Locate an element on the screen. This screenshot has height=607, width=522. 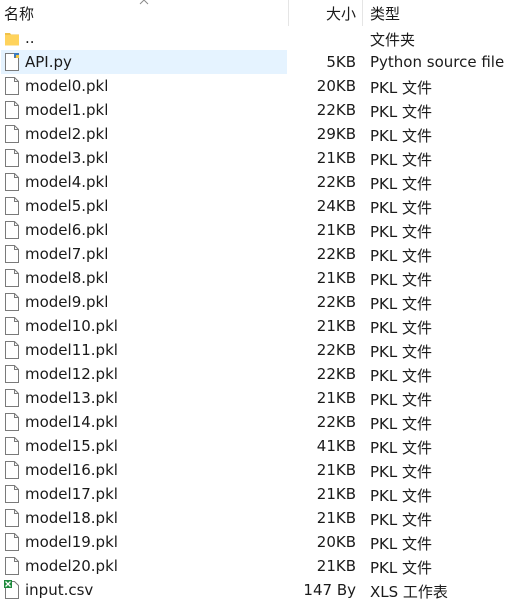
file-row: input.csv 147 By XLS 工作表 is located at coordinates (261, 590).